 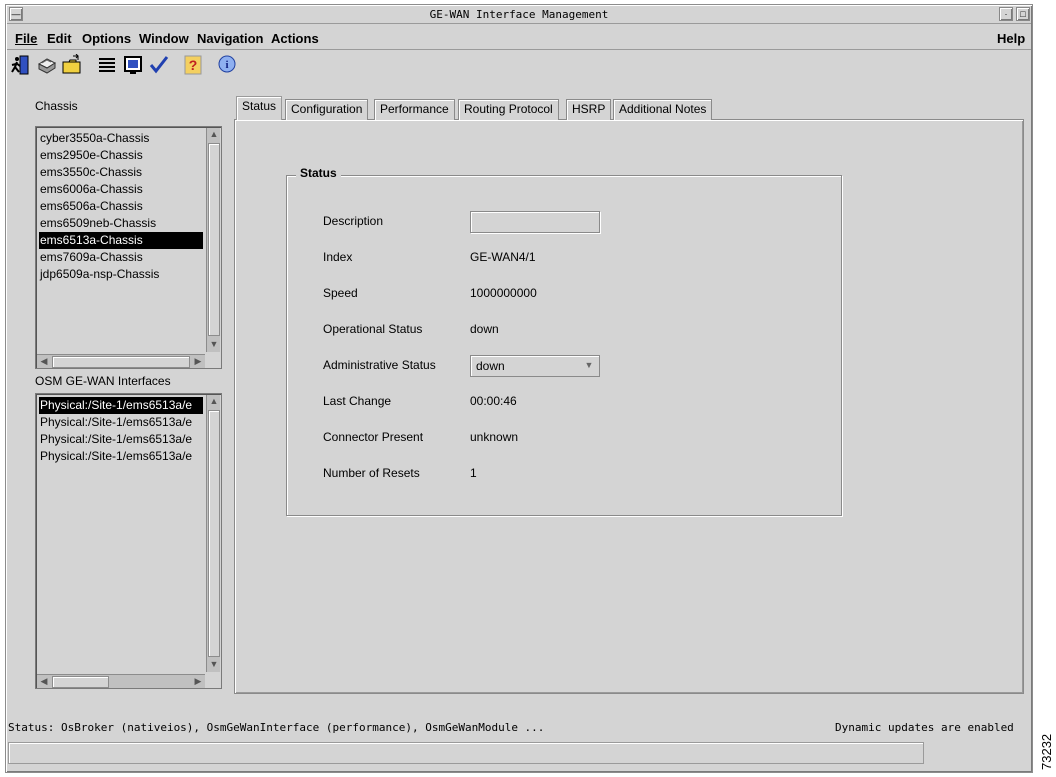 I want to click on menu-file: File, so click(x=26, y=38).